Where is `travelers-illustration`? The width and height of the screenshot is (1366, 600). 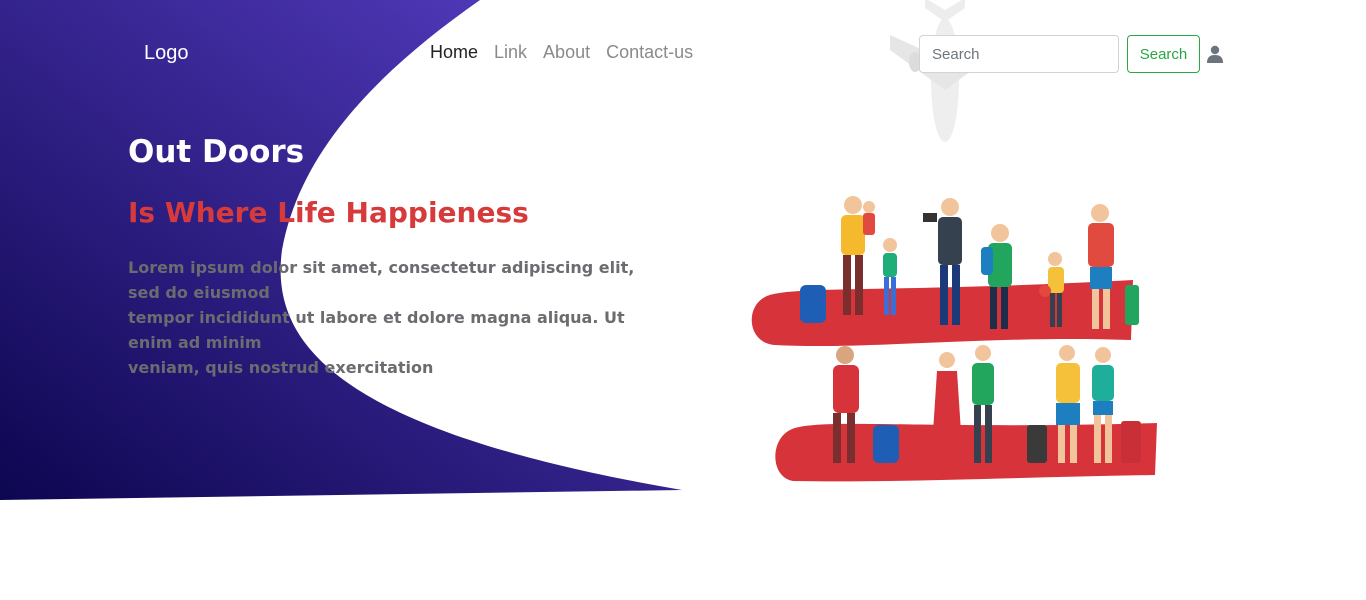 travelers-illustration is located at coordinates (954, 339).